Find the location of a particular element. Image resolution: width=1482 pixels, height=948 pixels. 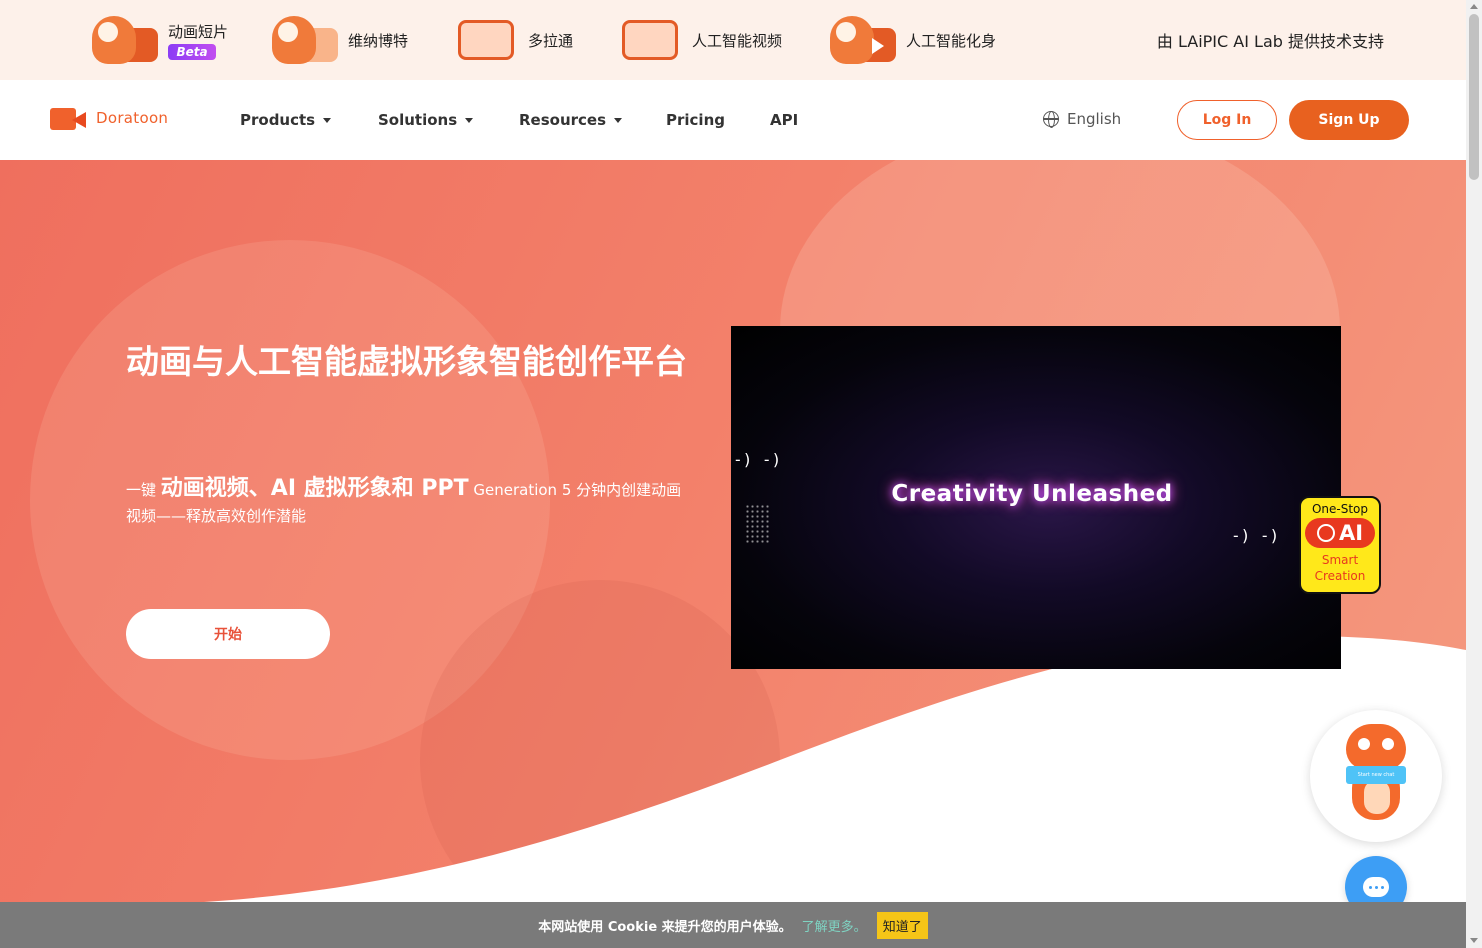

nav-label: API is located at coordinates (784, 120).